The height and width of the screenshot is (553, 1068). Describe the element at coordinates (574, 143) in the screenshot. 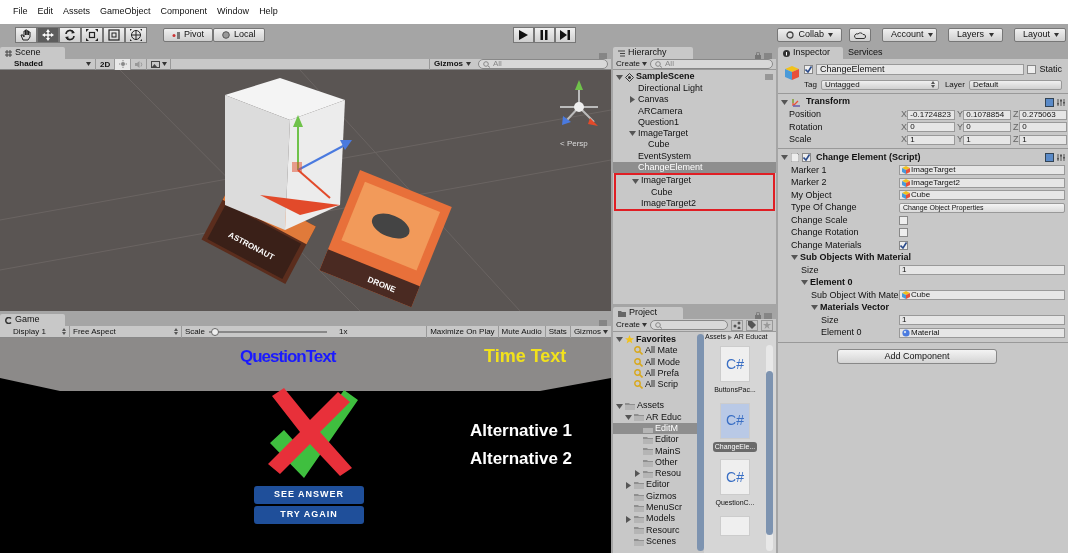

I see `view-mode-label: < Persp` at that location.